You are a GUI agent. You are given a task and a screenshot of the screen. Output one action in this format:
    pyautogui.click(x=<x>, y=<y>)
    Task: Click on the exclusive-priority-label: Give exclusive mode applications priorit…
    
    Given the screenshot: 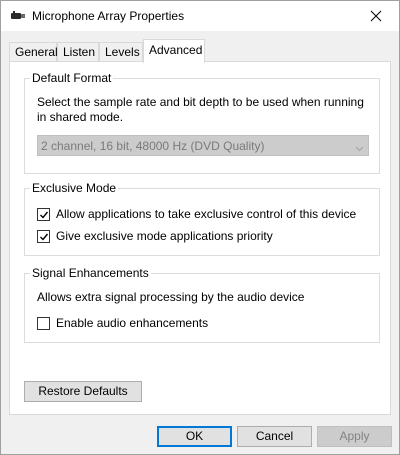 What is the action you would take?
    pyautogui.click(x=164, y=236)
    